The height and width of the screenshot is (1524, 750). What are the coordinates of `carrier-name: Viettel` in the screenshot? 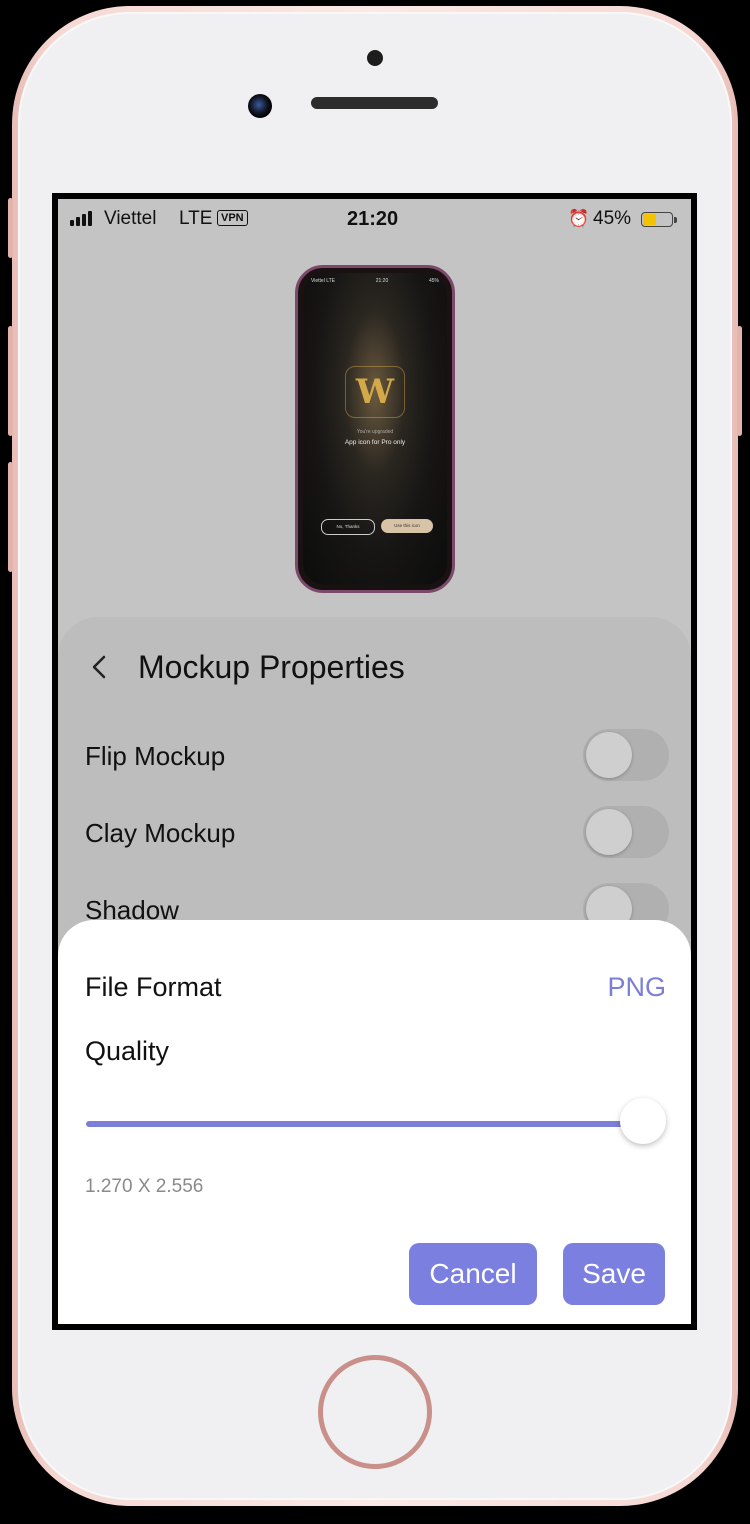 It's located at (130, 218).